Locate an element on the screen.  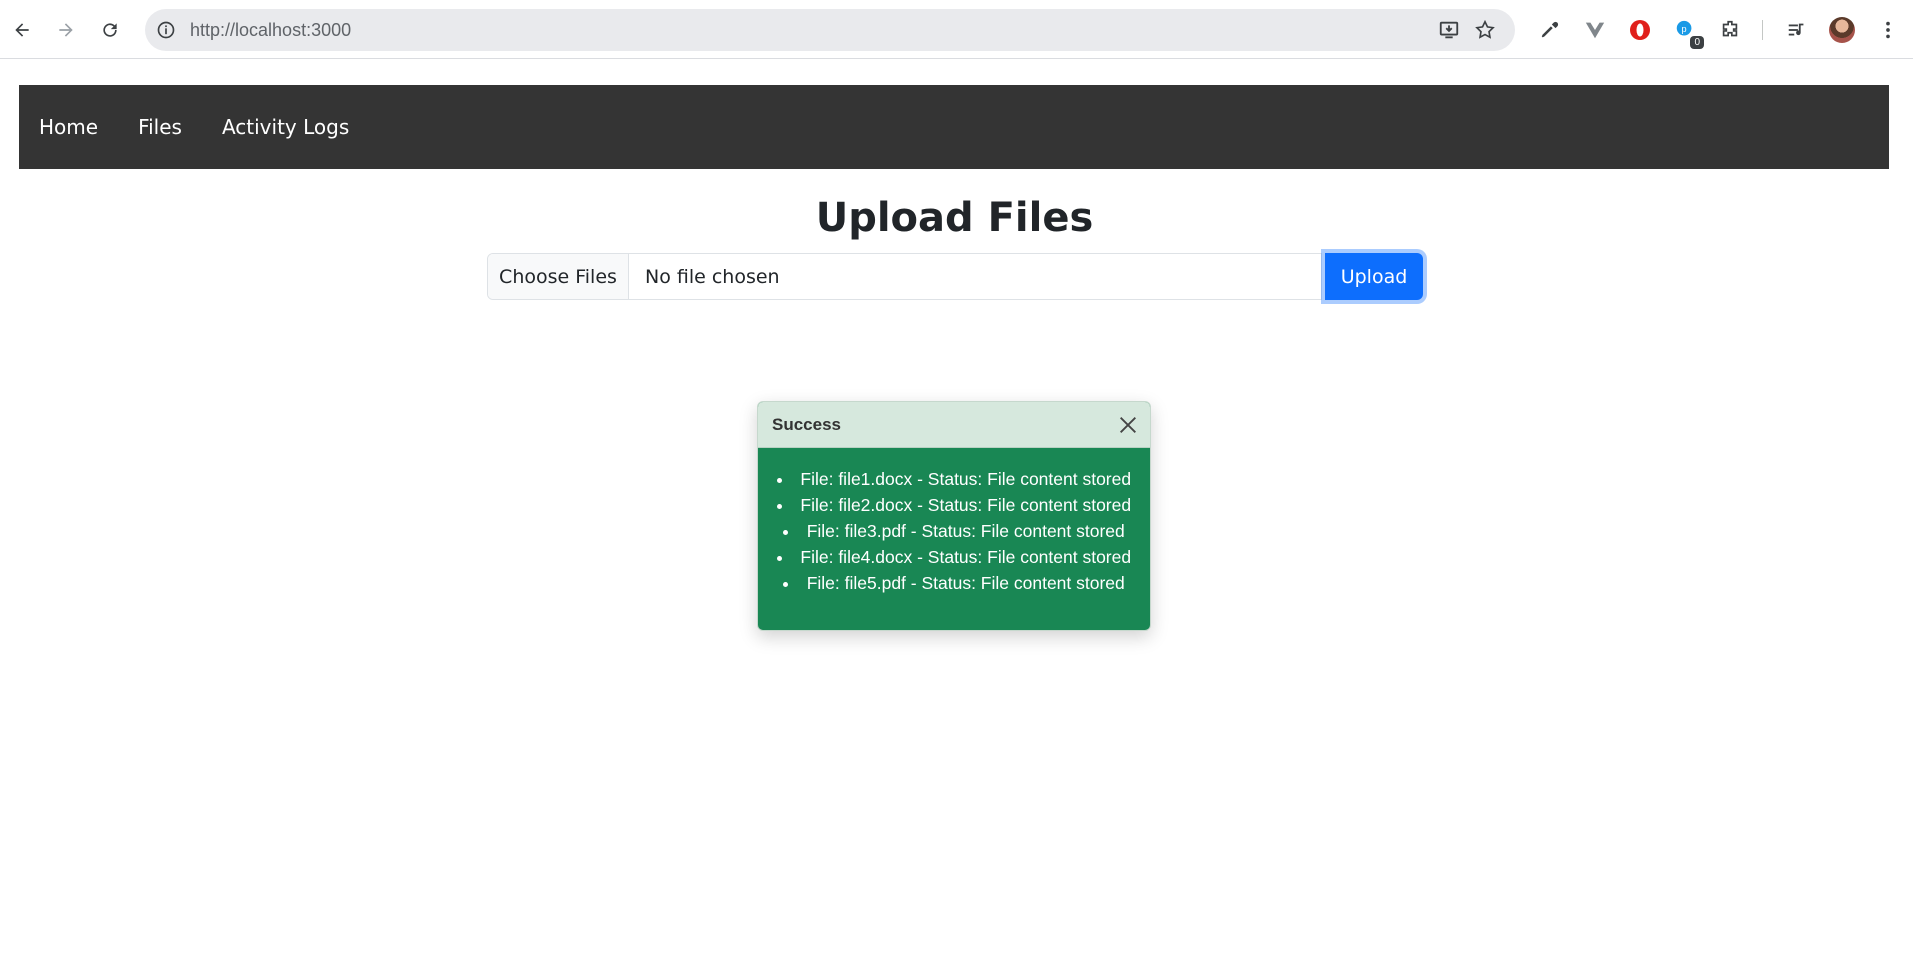
upload-form: Choose Files No file chosen Upload is located at coordinates (955, 276).